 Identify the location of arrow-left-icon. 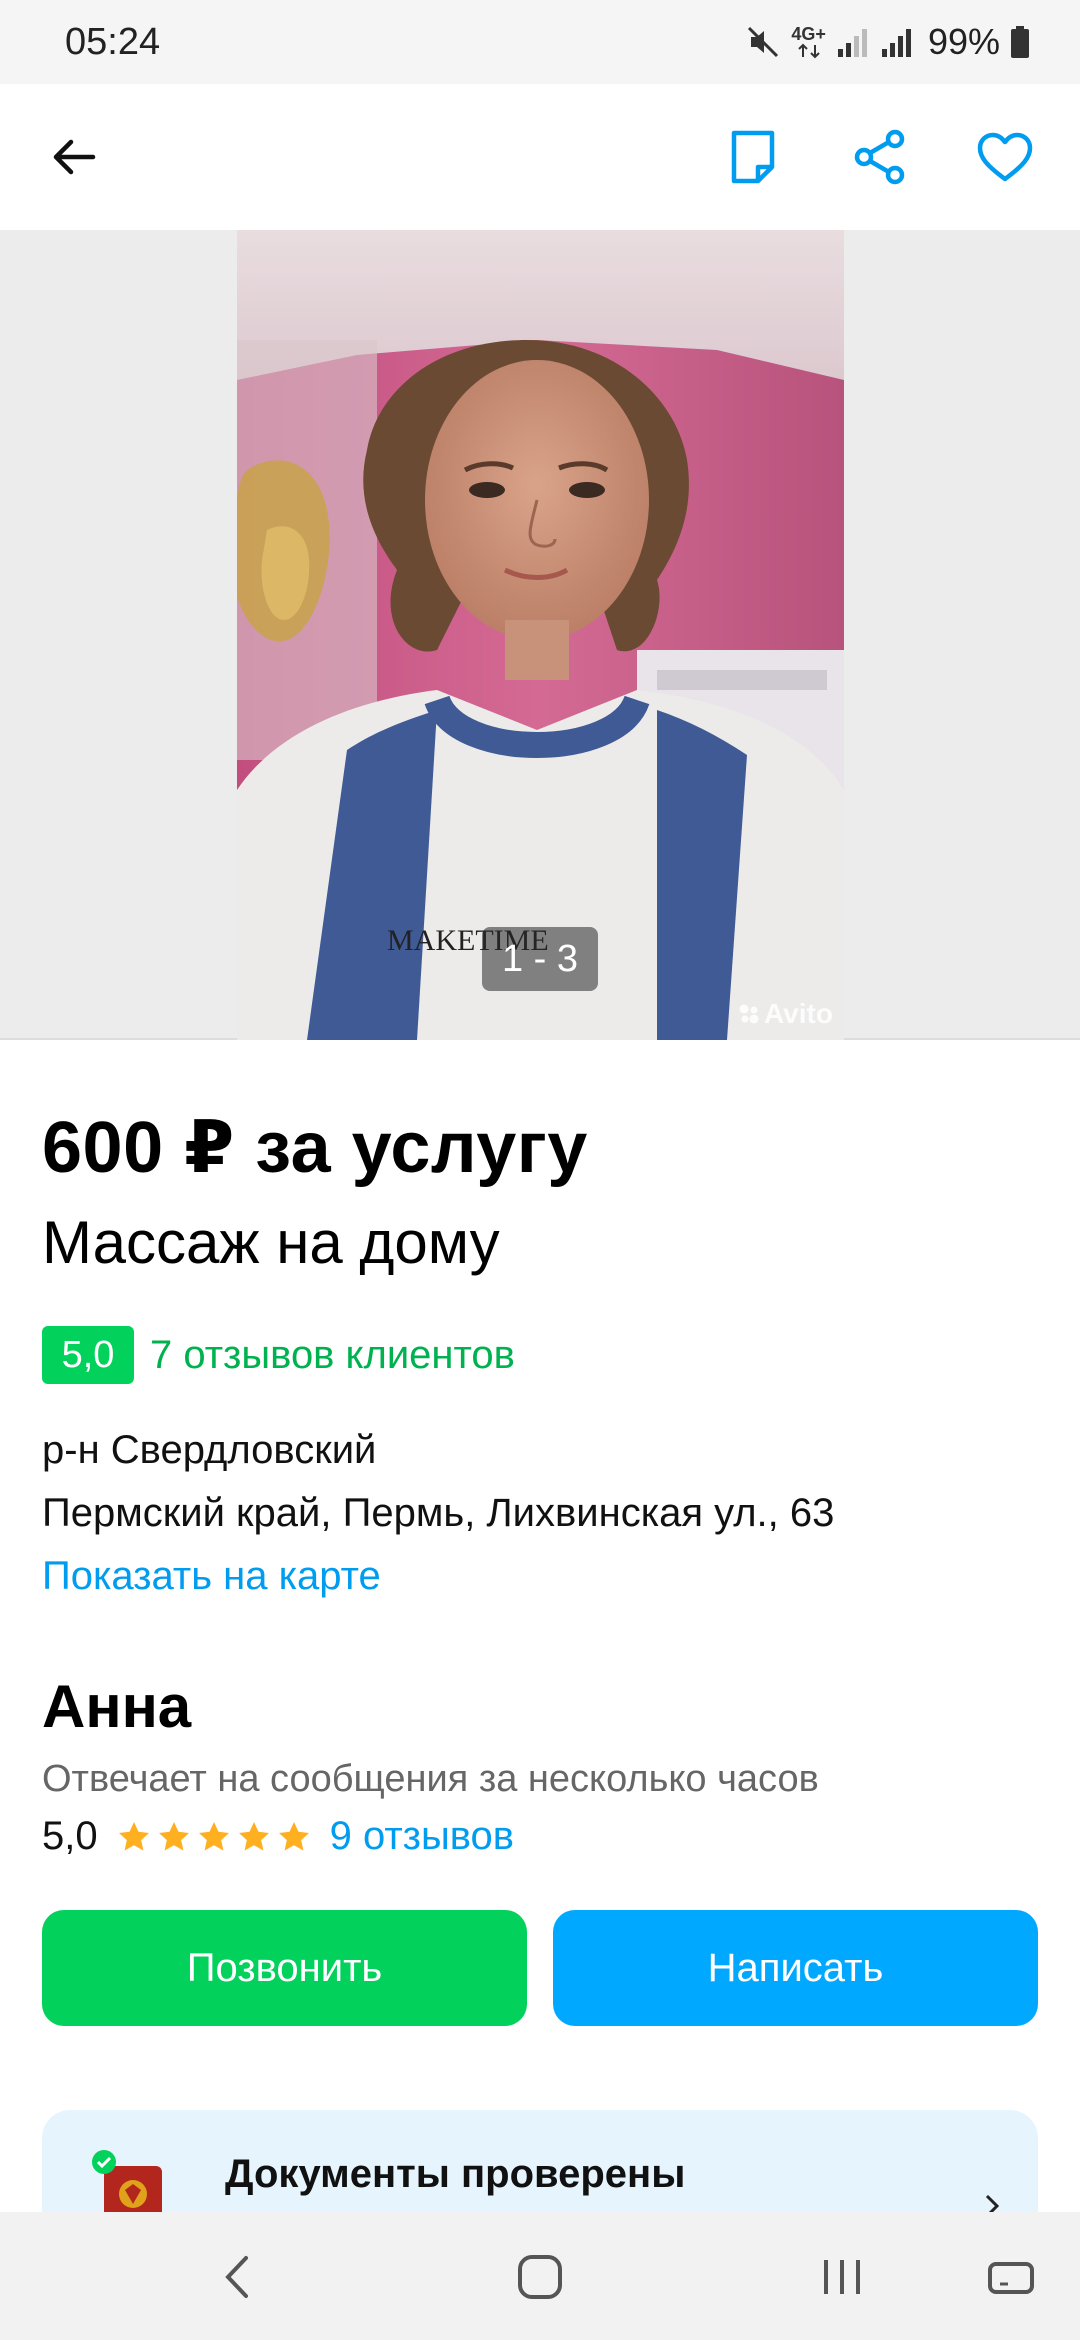
(74, 157).